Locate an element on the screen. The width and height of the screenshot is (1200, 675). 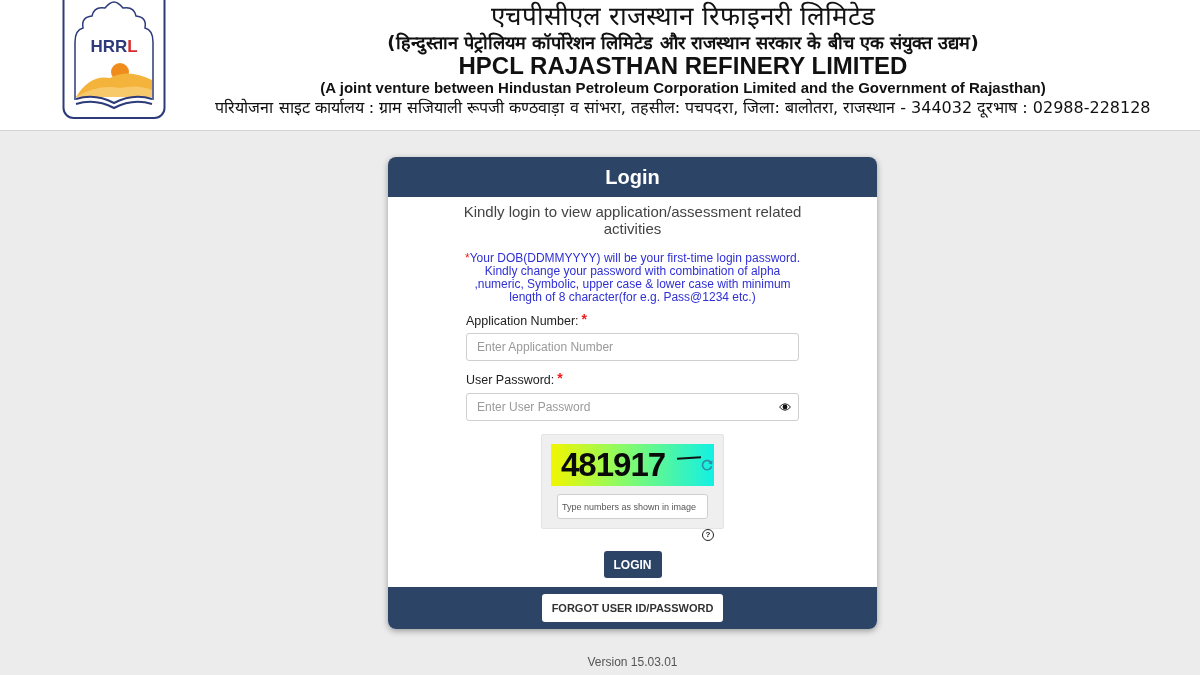
hindi-company-name: एचपीसीएल राजस्थान रिफाइनरी लिमिटेड is located at coordinates (683, 16).